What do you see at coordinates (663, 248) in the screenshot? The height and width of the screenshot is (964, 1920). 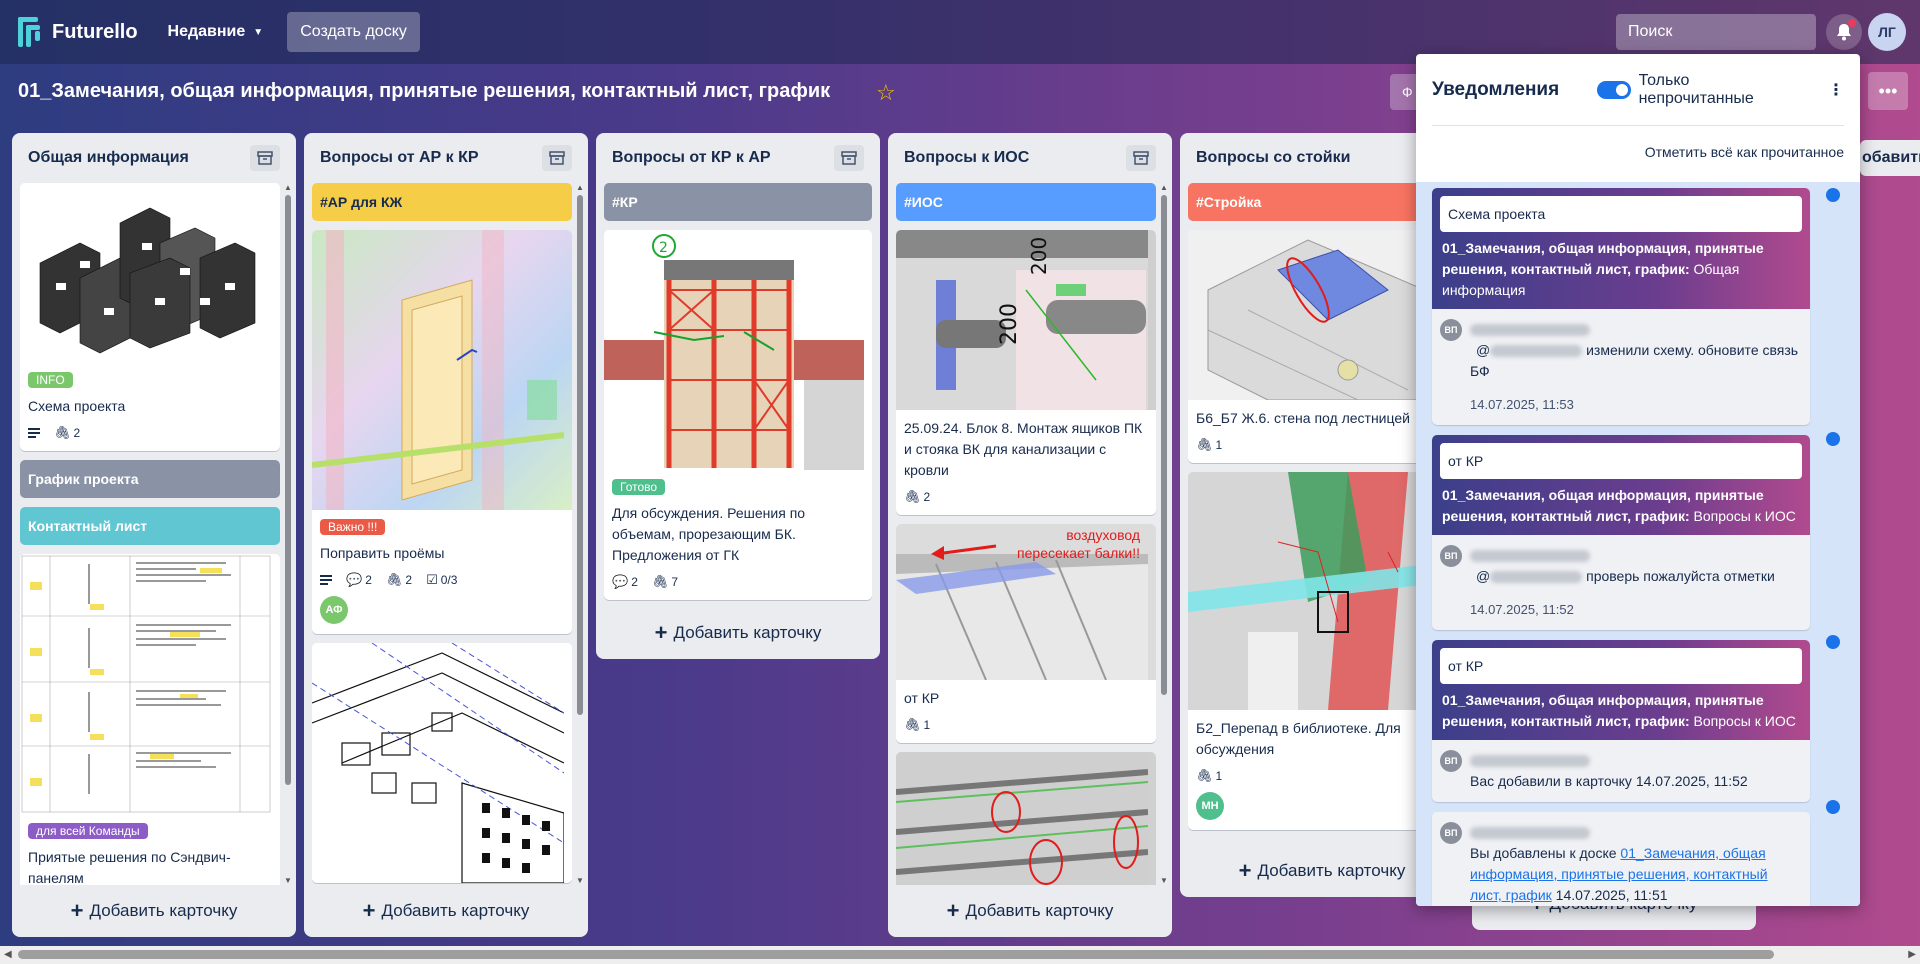 I see `svg-text: 2` at bounding box center [663, 248].